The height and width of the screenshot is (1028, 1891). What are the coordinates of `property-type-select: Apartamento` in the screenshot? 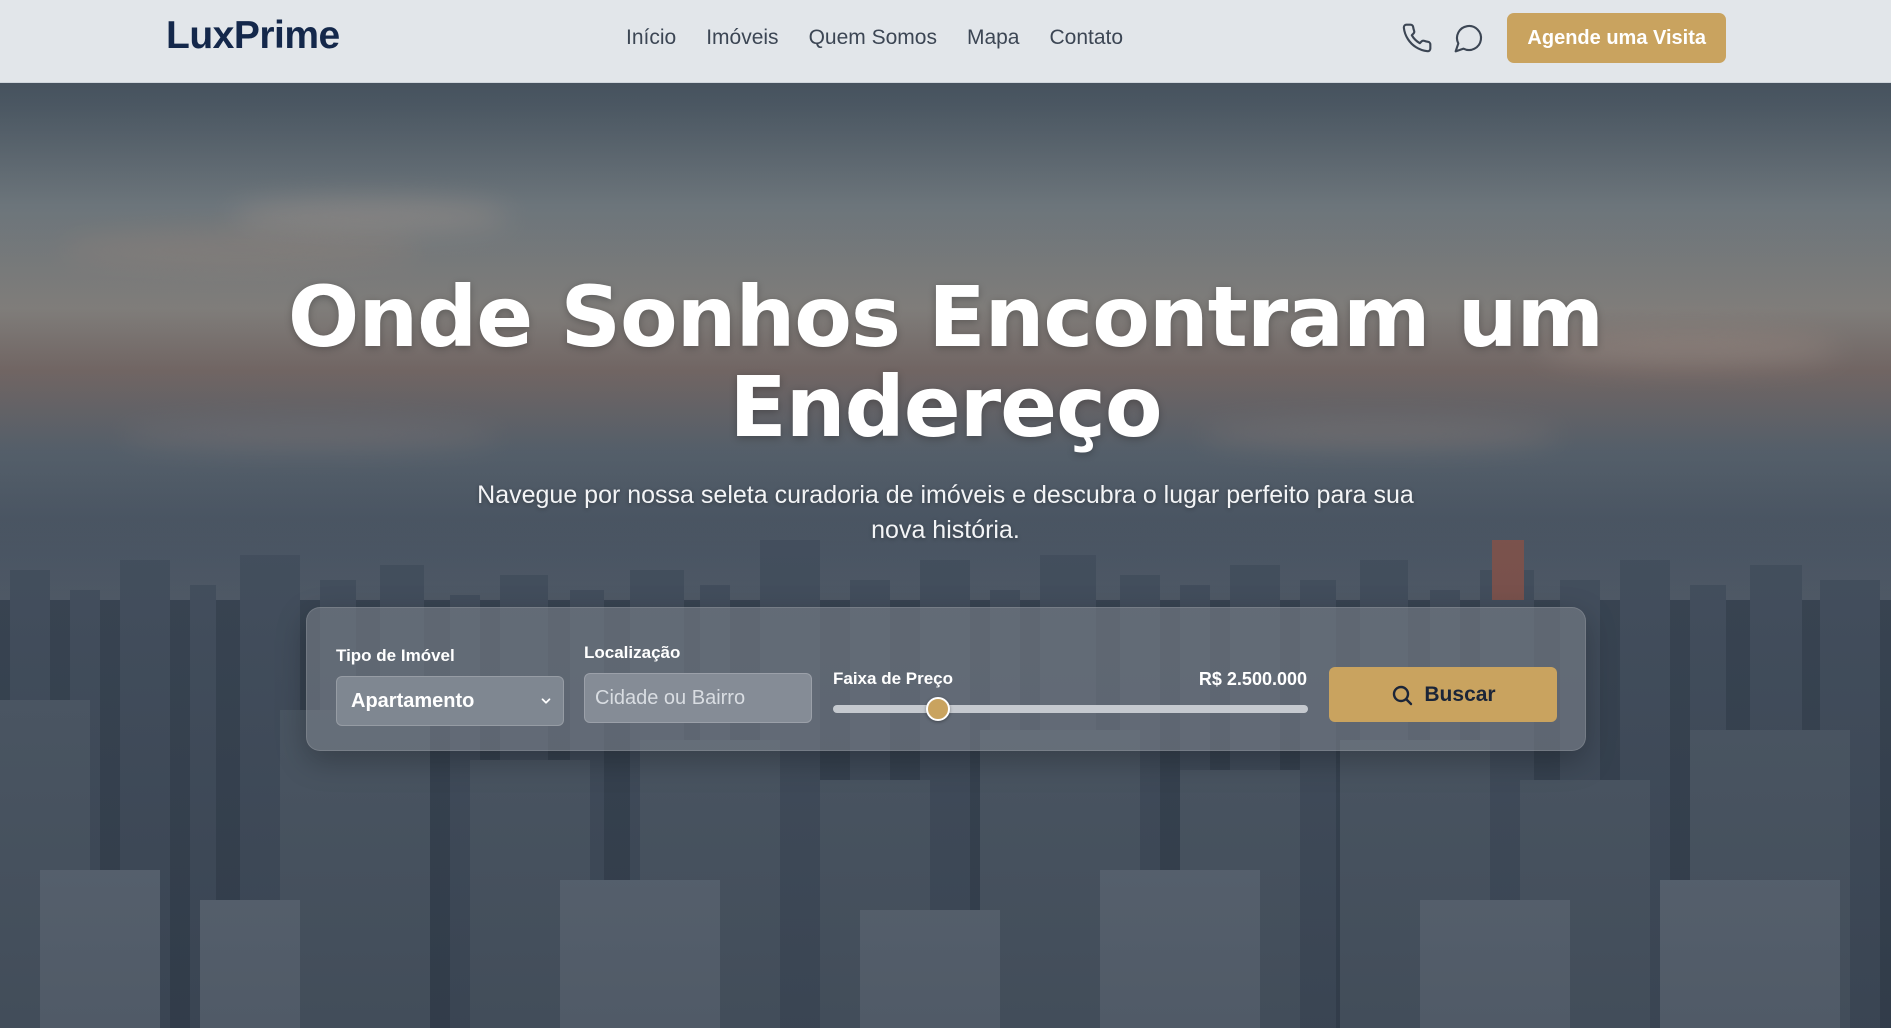 It's located at (450, 701).